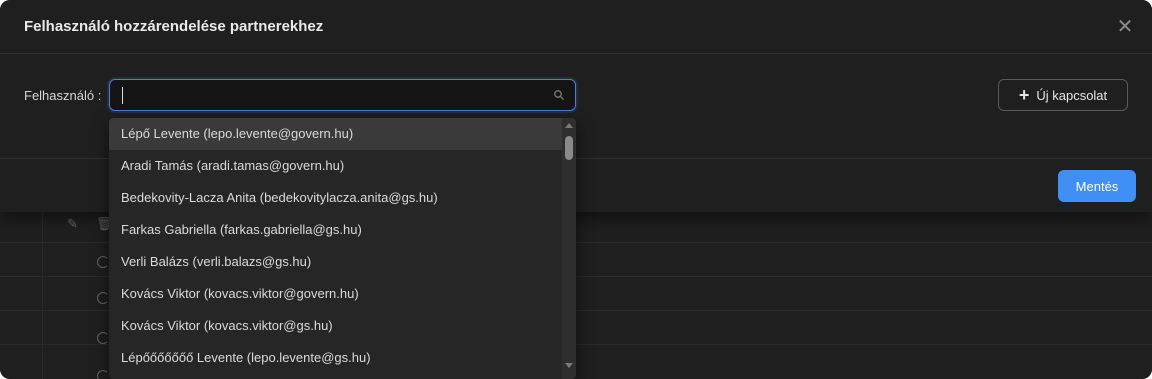 This screenshot has width=1152, height=379. What do you see at coordinates (335, 326) in the screenshot?
I see `dropdown-option: Kovács Viktor (kovacs.viktor@gs.hu)` at bounding box center [335, 326].